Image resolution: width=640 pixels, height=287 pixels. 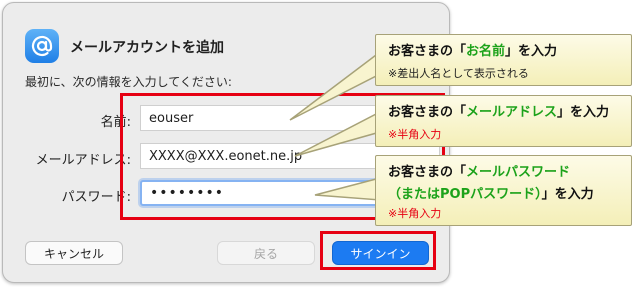 What do you see at coordinates (335, 85) in the screenshot?
I see `name-callout-pointer` at bounding box center [335, 85].